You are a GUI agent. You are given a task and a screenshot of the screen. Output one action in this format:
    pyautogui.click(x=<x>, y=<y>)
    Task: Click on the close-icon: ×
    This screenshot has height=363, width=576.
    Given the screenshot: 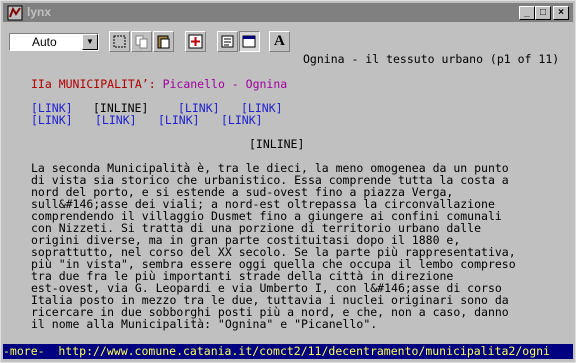 What is the action you would take?
    pyautogui.click(x=561, y=12)
    